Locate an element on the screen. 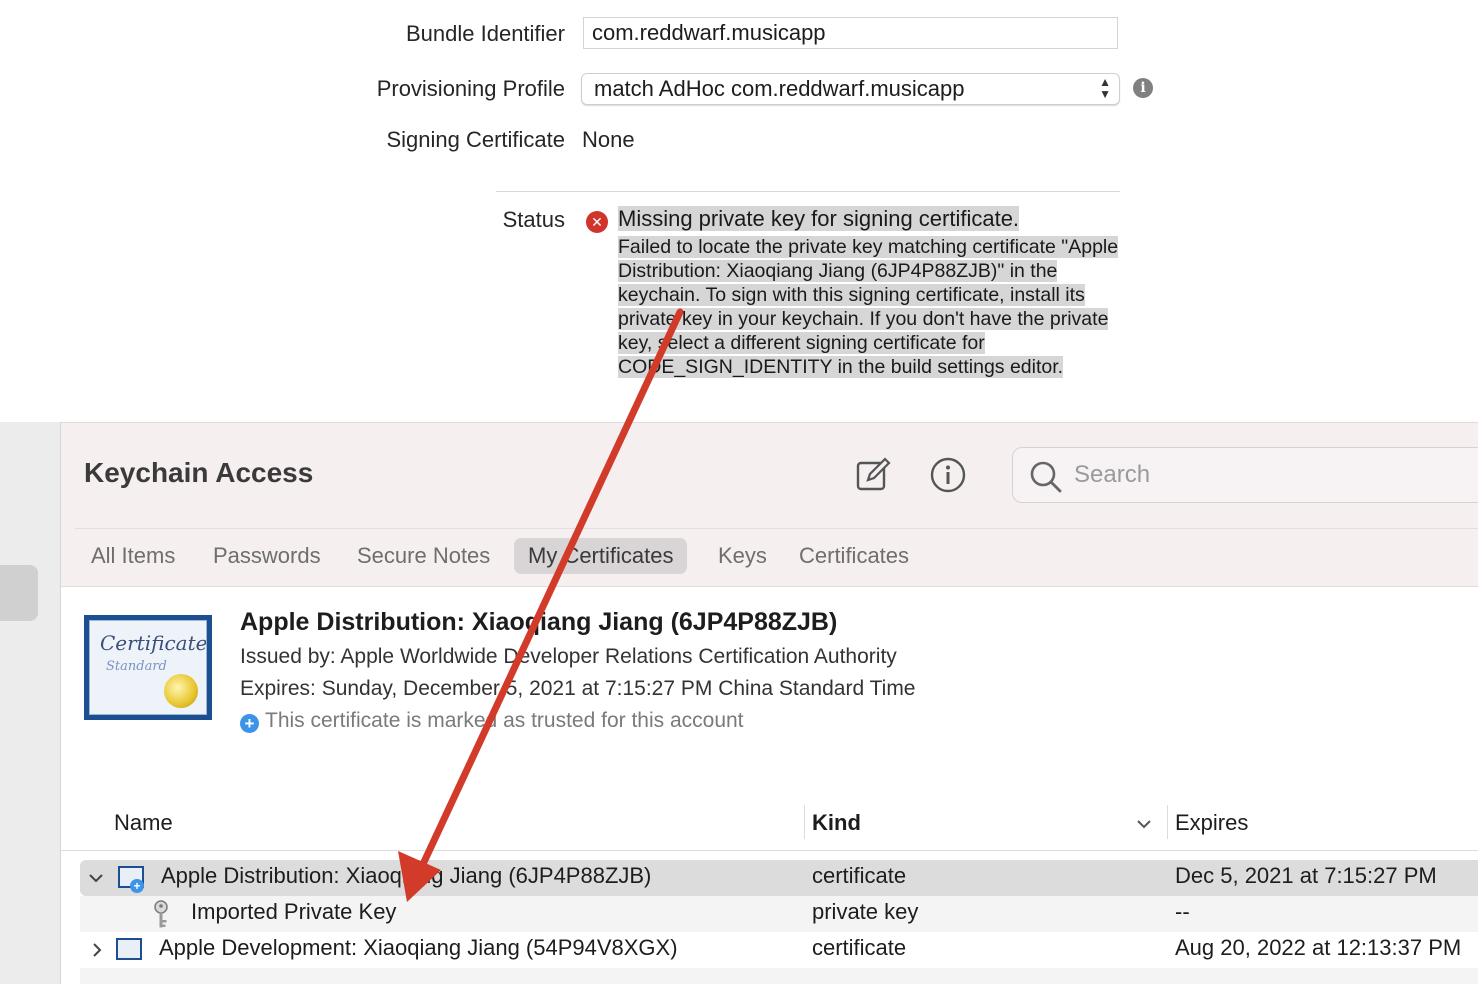  row-expires: Aug 20, 2022 at 12:13:37 PM is located at coordinates (1318, 947).